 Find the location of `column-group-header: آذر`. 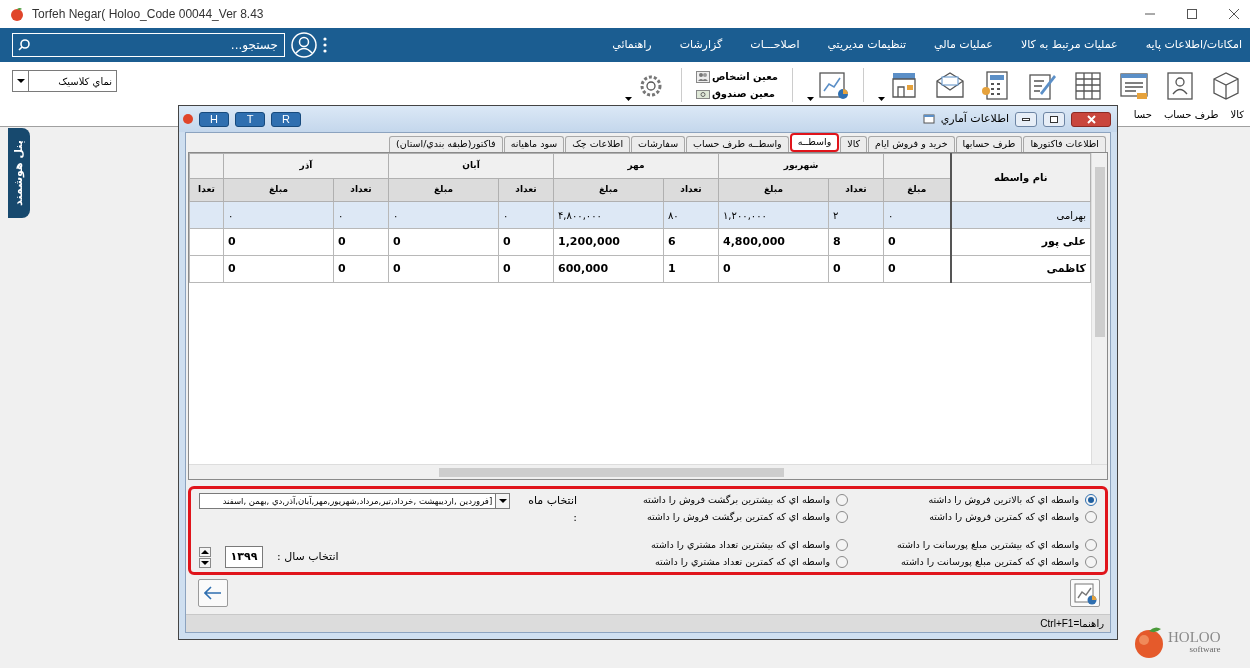

column-group-header: آذر is located at coordinates (306, 166).